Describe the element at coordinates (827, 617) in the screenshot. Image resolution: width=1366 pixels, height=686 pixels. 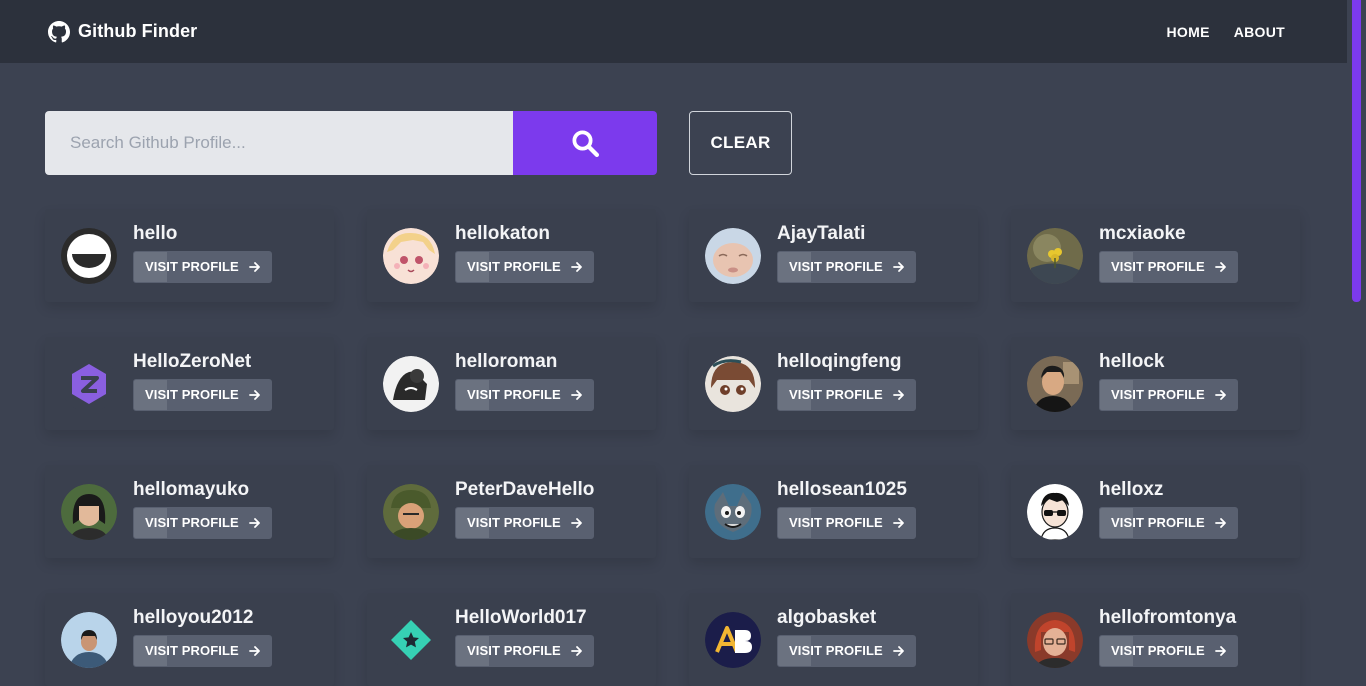
I see `username: algobasket` at that location.